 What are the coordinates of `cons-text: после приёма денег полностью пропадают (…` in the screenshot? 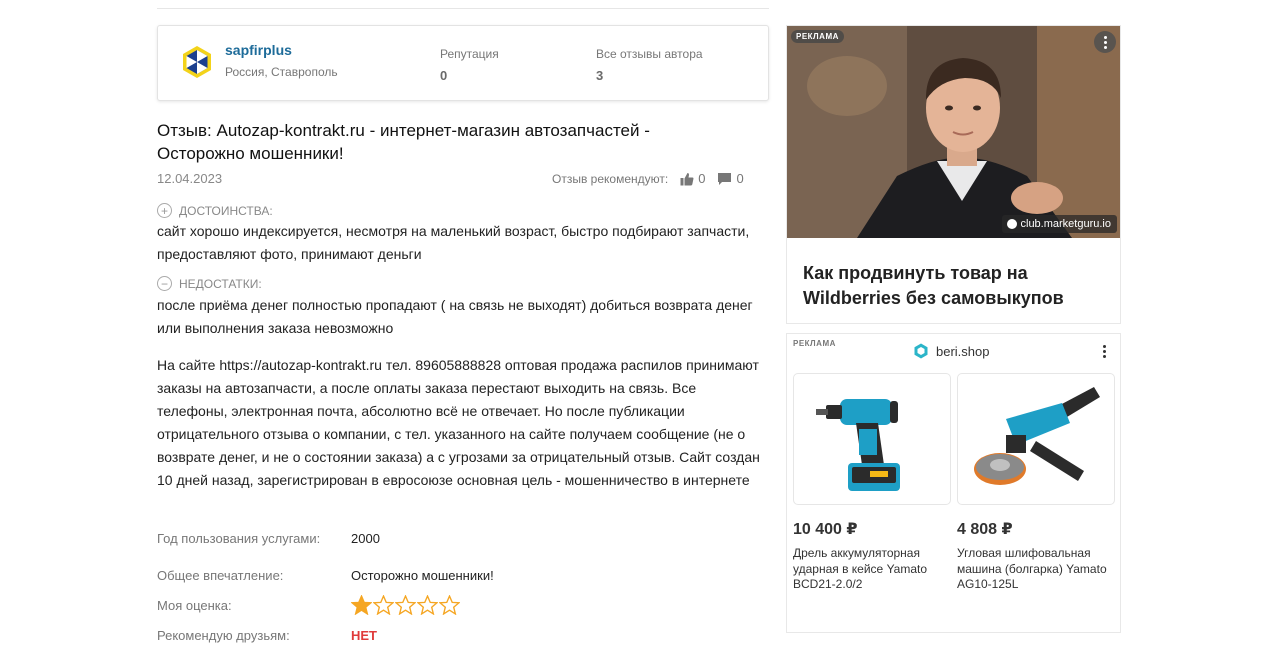 It's located at (455, 316).